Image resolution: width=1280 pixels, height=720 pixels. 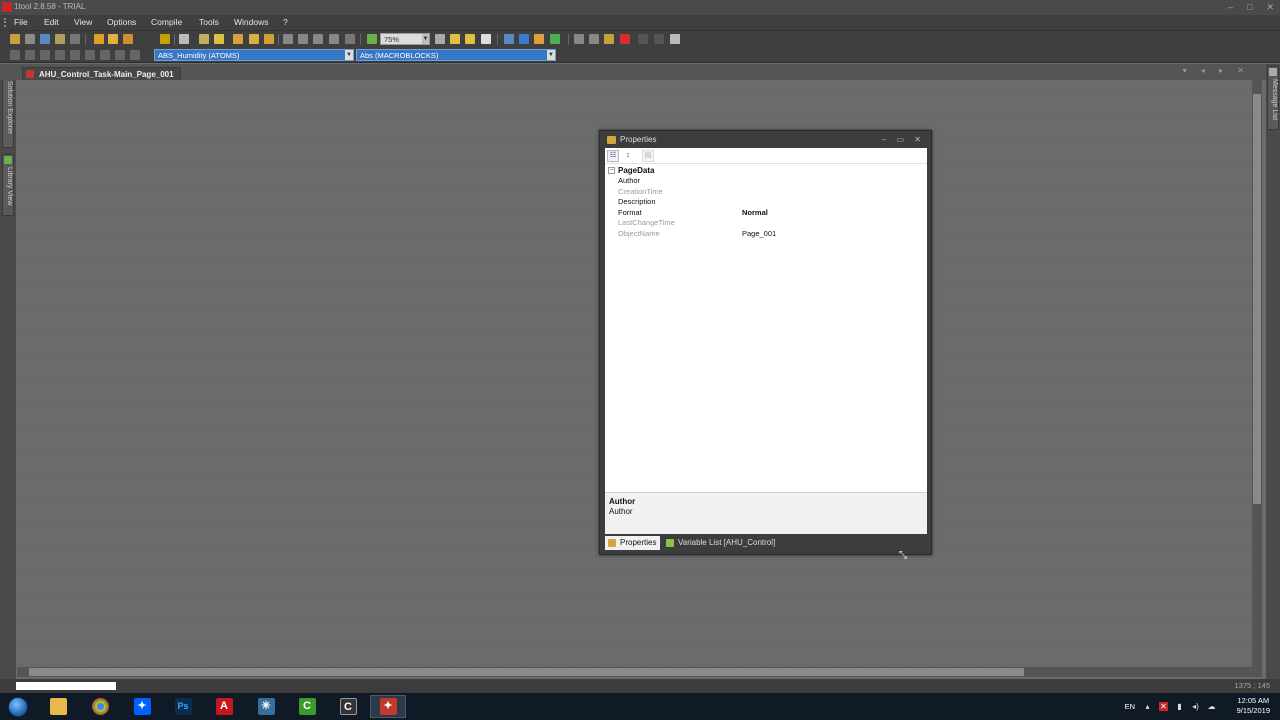 I want to click on category-pagedata: – PageData, so click(x=766, y=170).